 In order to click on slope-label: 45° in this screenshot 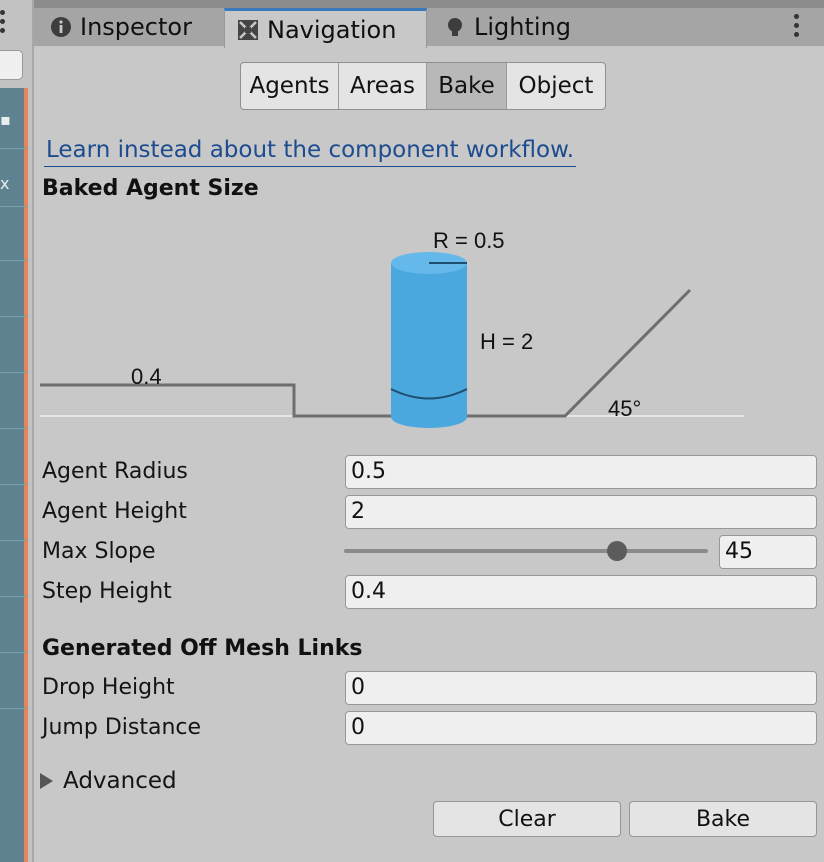, I will do `click(624, 408)`.